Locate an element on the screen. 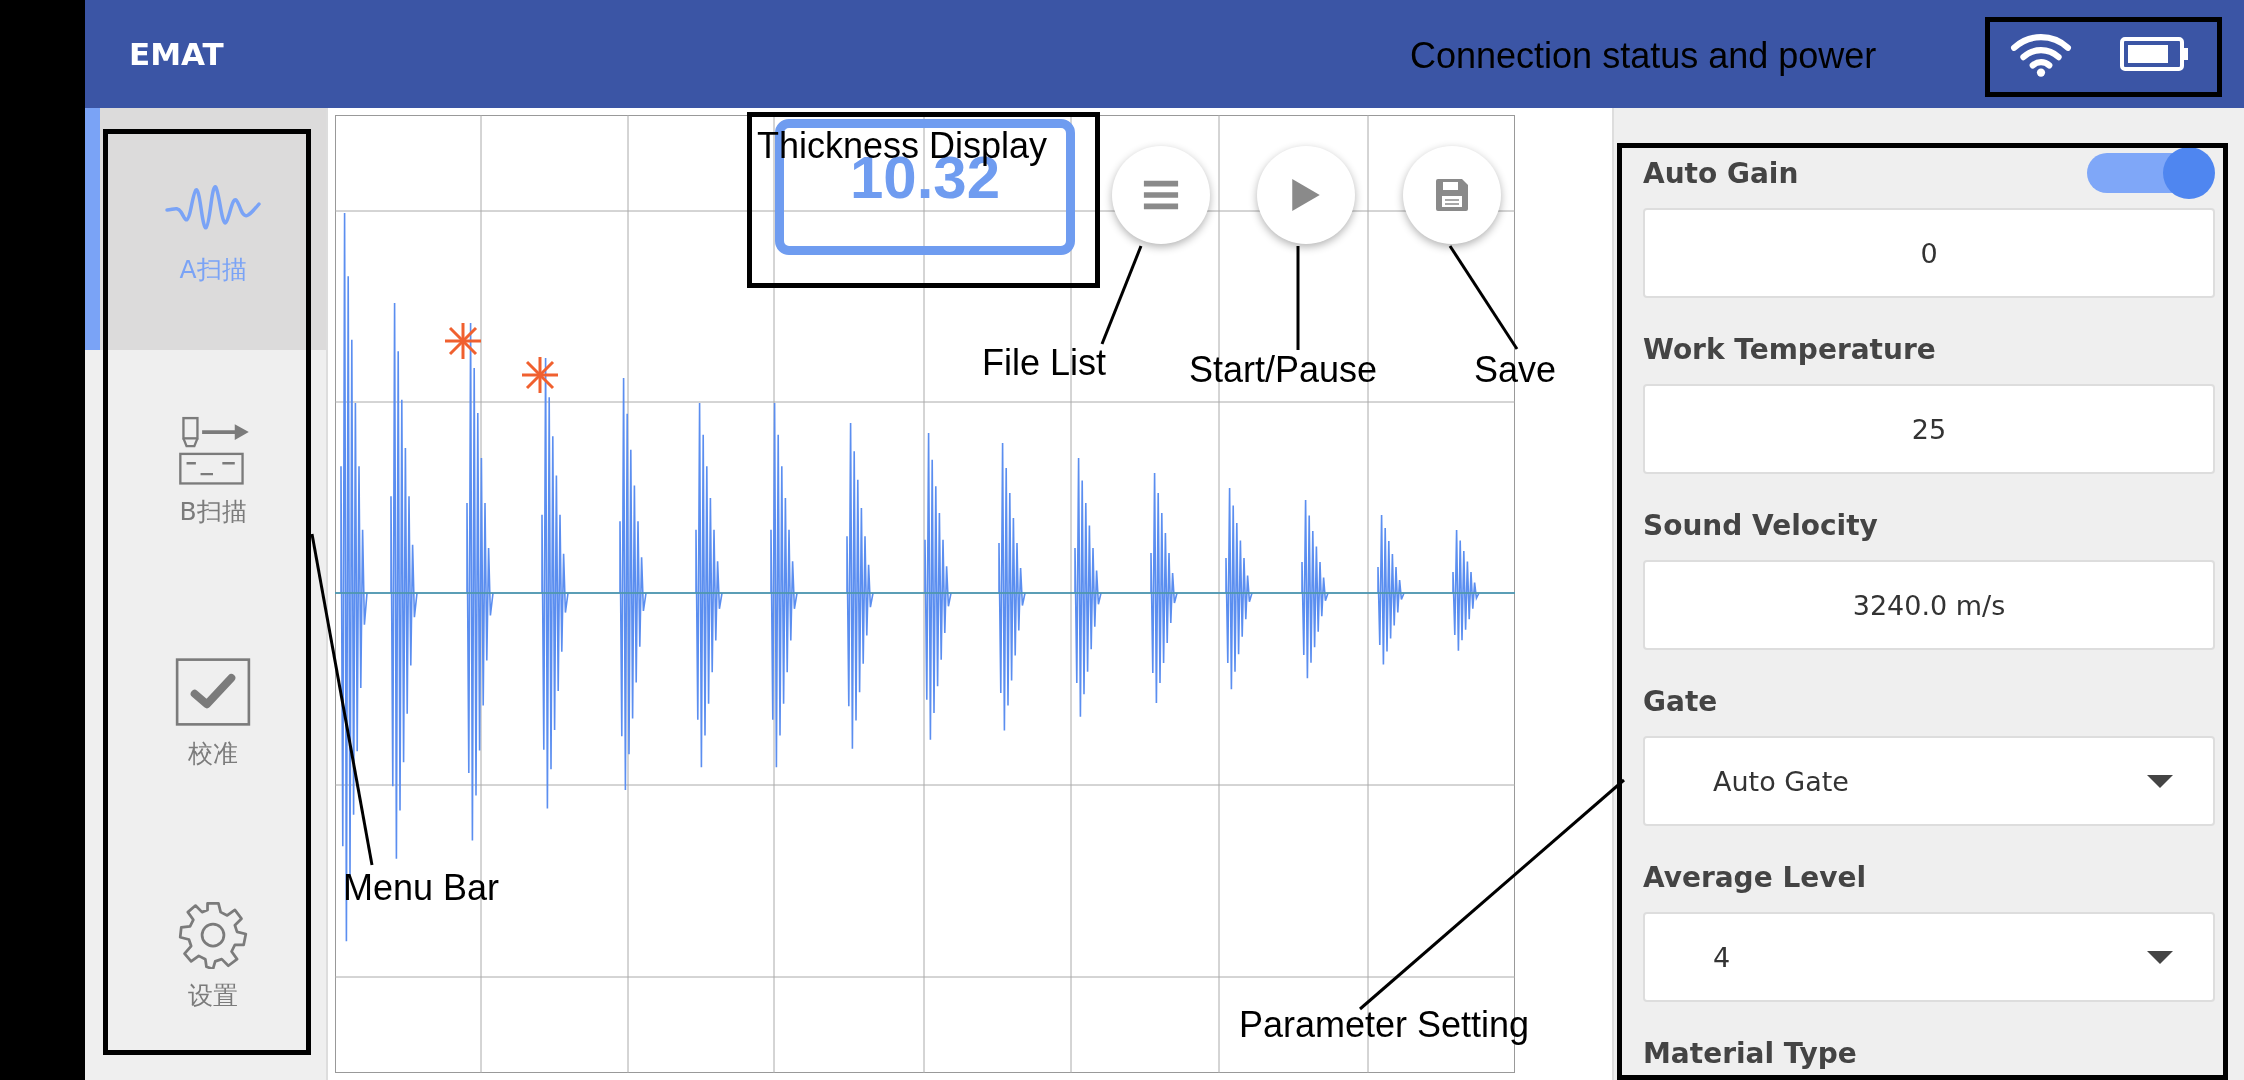  annotation-label: Connection status and power is located at coordinates (1643, 56).